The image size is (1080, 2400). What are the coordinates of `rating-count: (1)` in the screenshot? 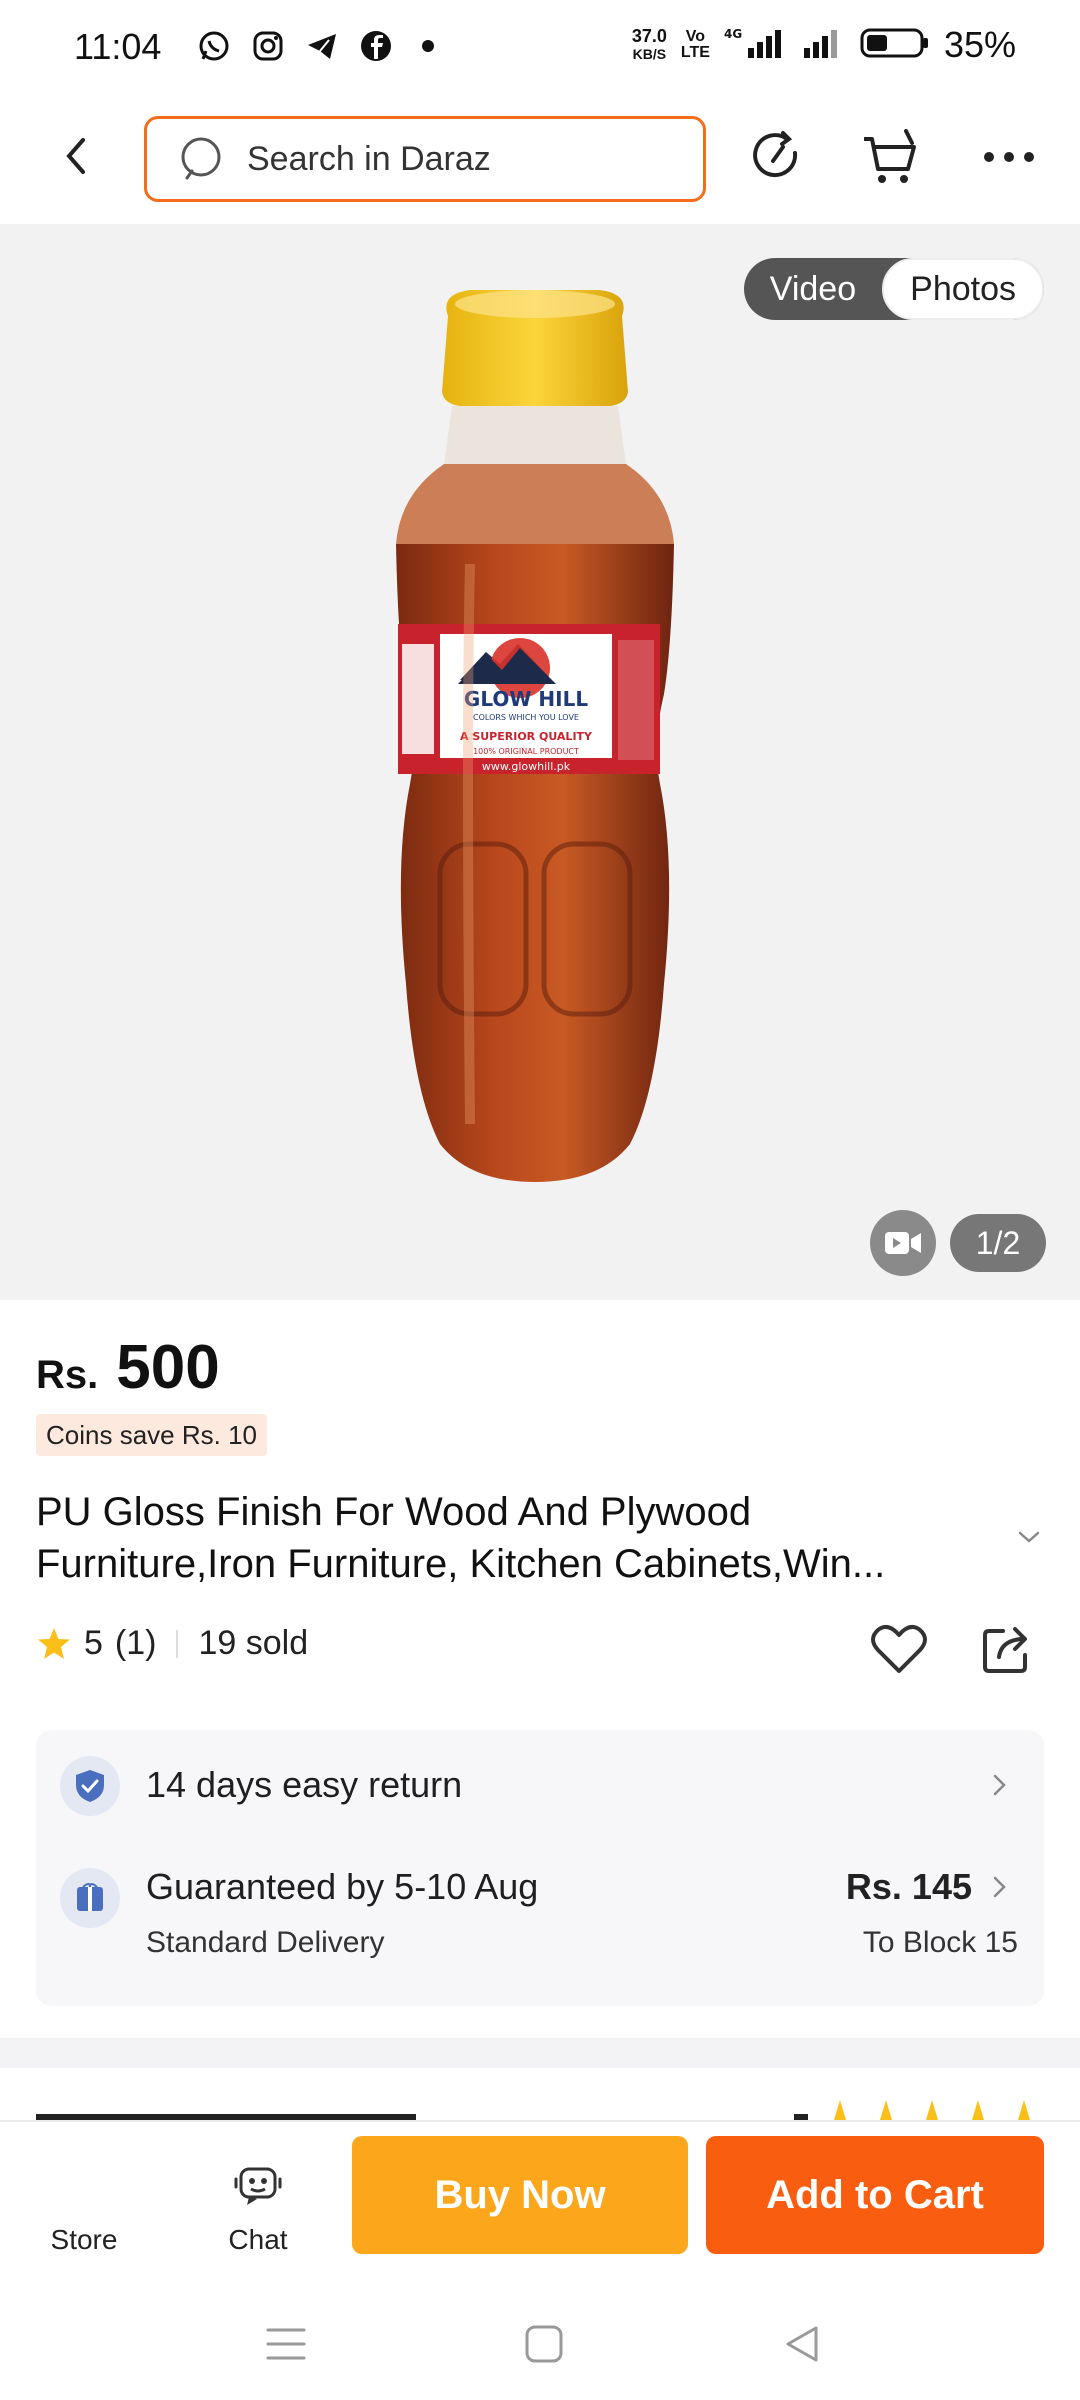 It's located at (135, 1643).